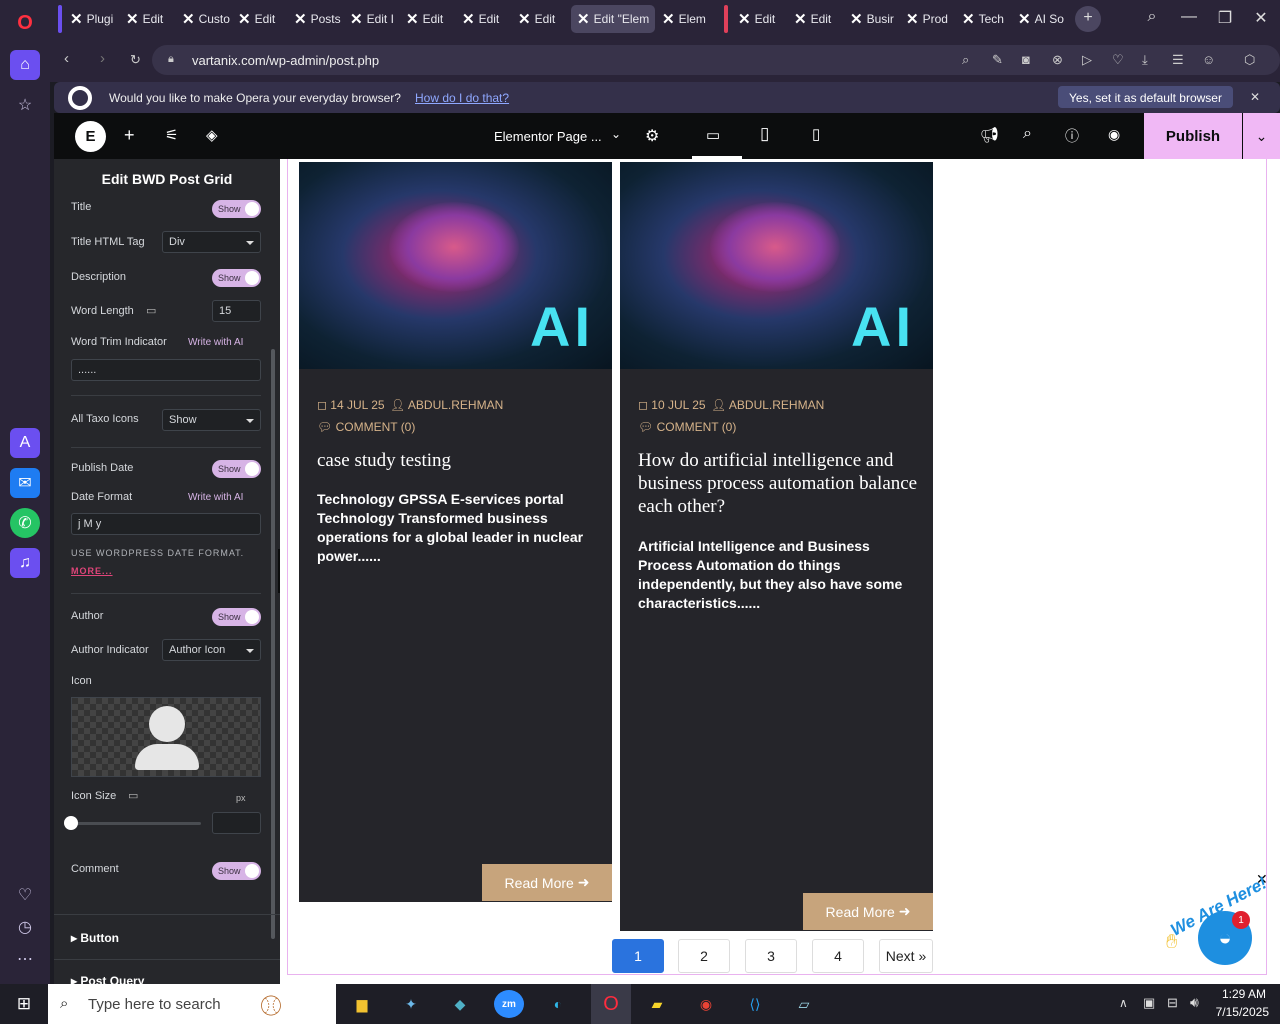 The width and height of the screenshot is (1280, 1024). What do you see at coordinates (657, 1004) in the screenshot?
I see `sticky-notes-icon: ▰` at bounding box center [657, 1004].